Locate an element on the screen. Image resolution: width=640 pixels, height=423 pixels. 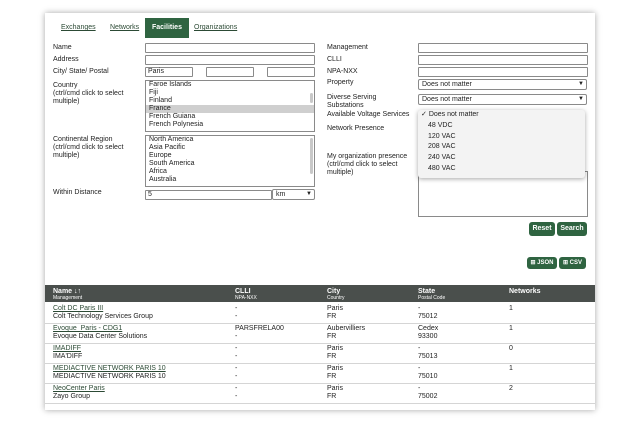
region-option: Africa is located at coordinates (230, 172).